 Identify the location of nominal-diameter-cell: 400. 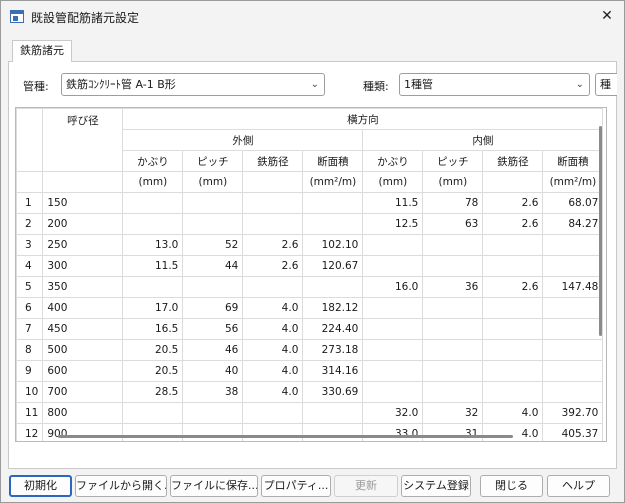
(83, 308).